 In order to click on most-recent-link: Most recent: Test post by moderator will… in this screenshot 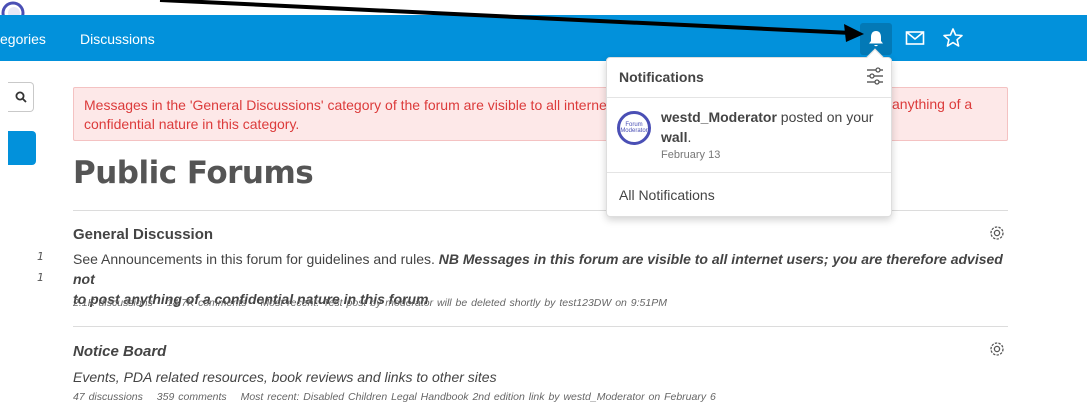, I will do `click(463, 303)`.